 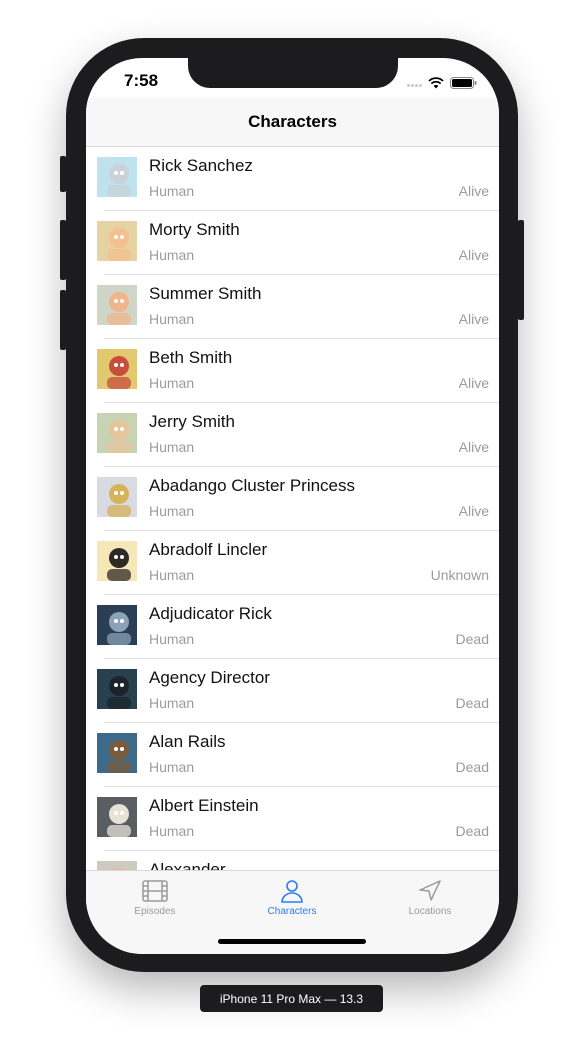 What do you see at coordinates (292, 891) in the screenshot?
I see `person-icon` at bounding box center [292, 891].